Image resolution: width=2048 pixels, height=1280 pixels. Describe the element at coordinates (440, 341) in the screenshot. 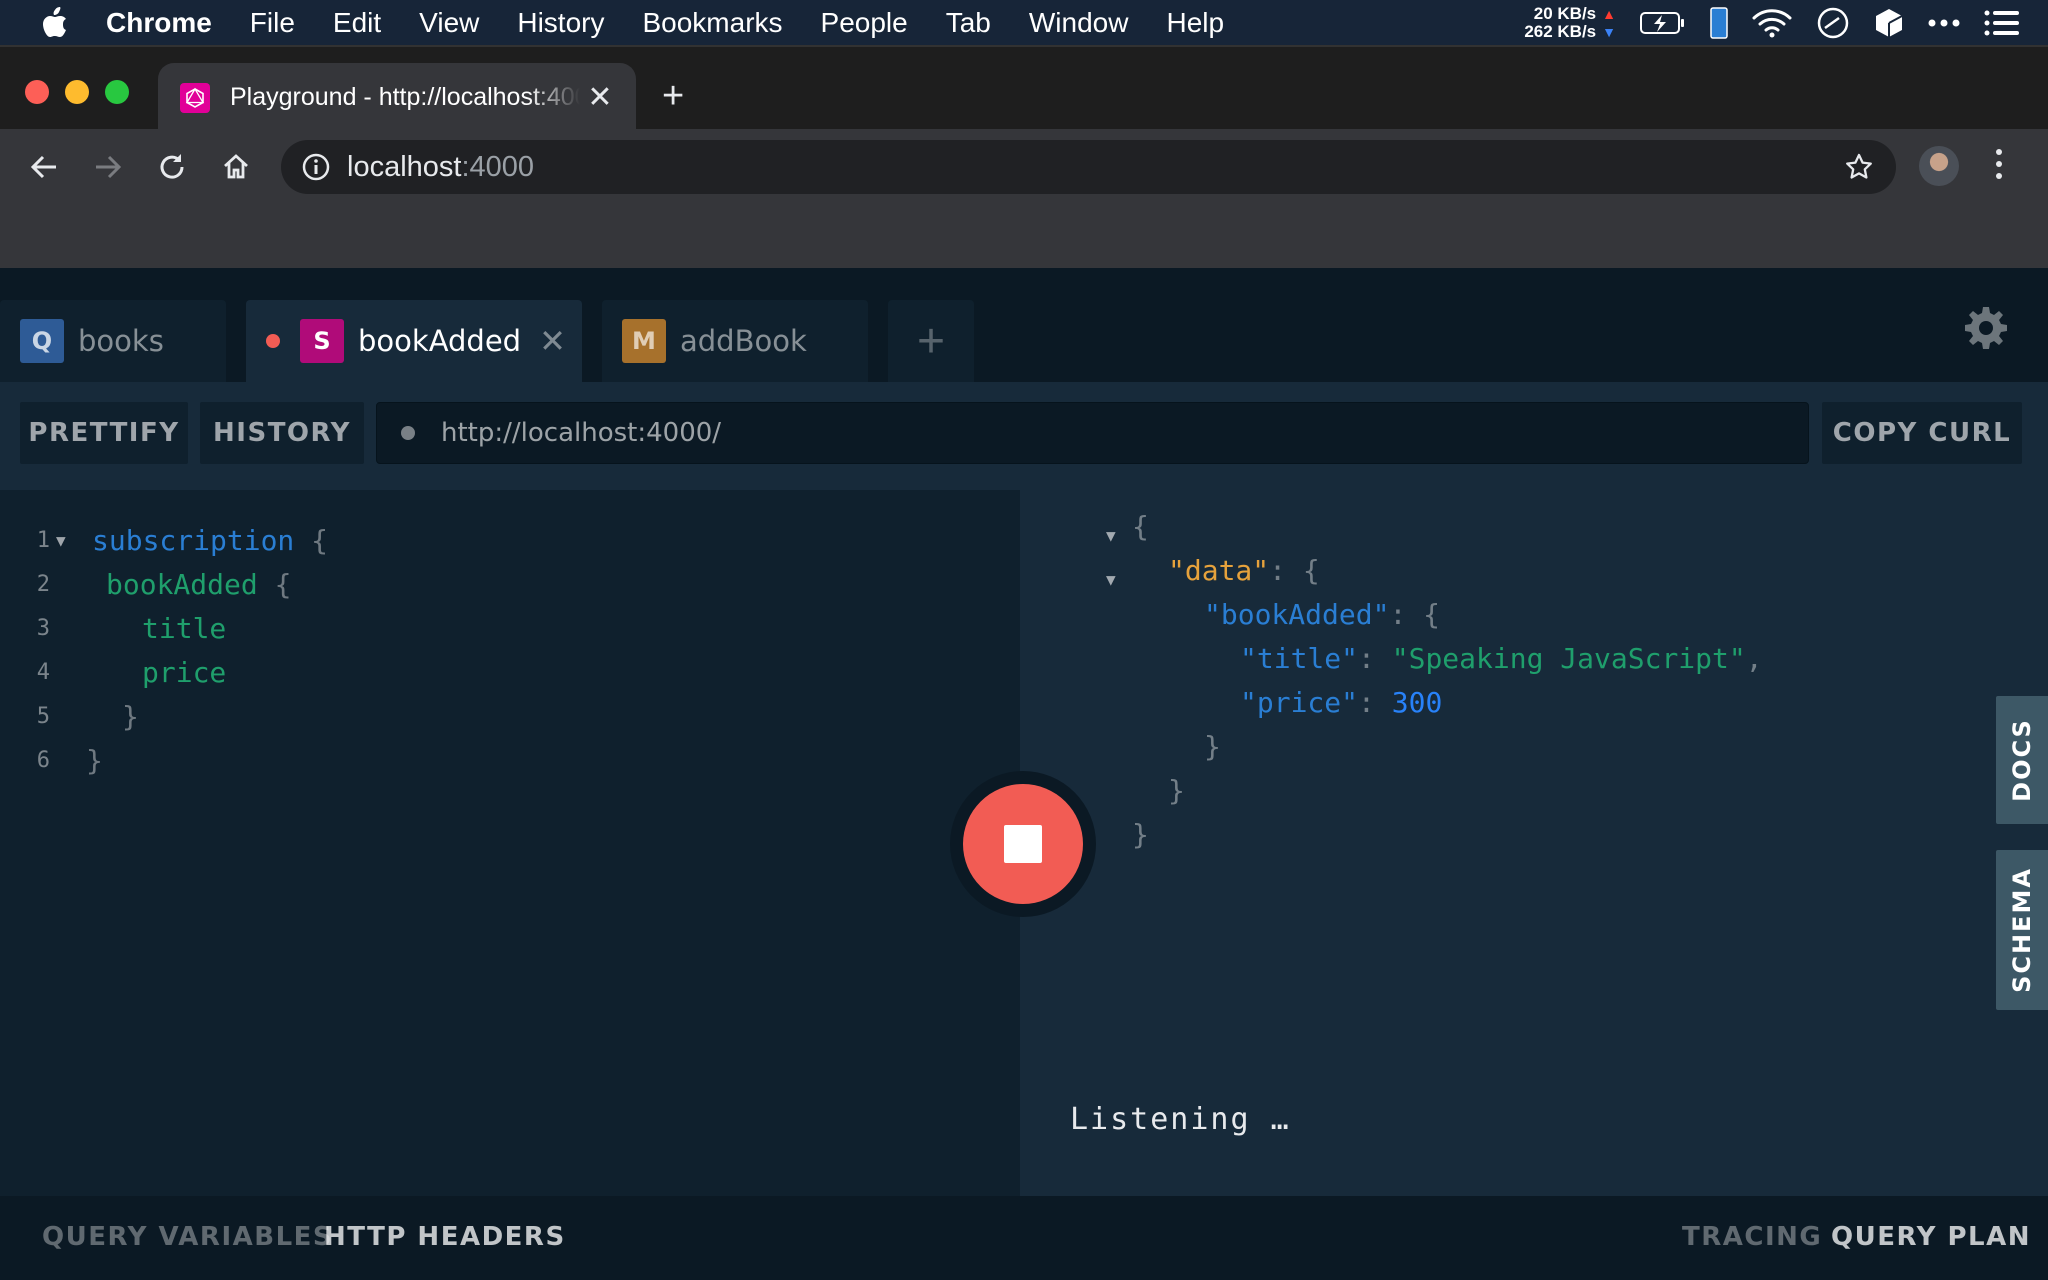

I see `tab-label: bookAdded` at that location.